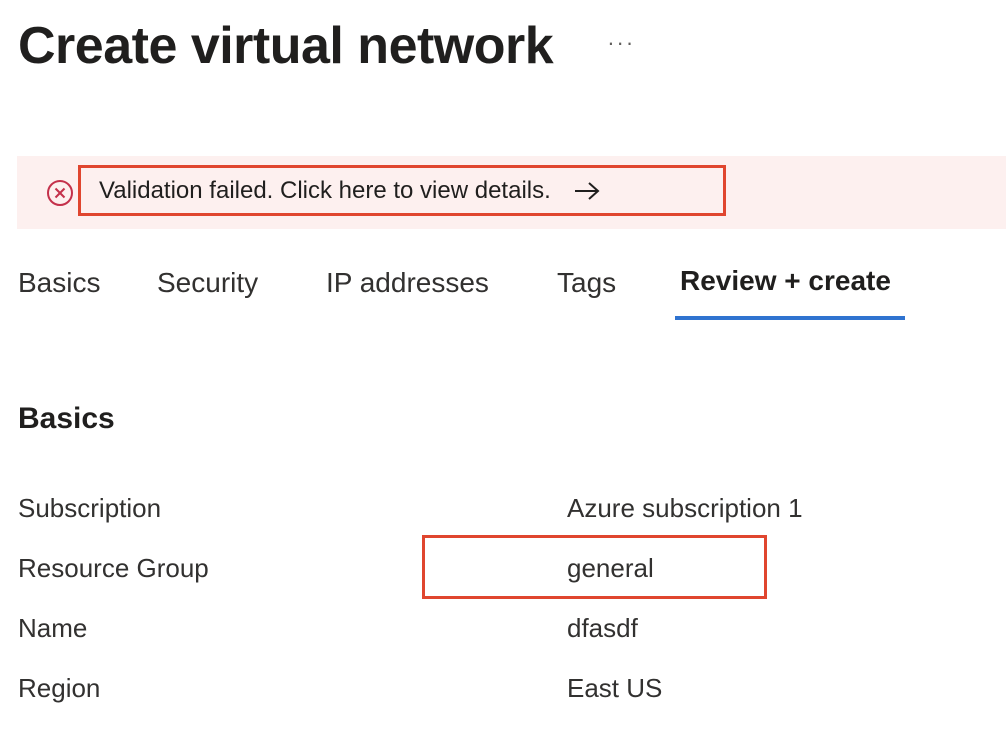 The height and width of the screenshot is (740, 1006). I want to click on more-options-button: ···, so click(621, 46).